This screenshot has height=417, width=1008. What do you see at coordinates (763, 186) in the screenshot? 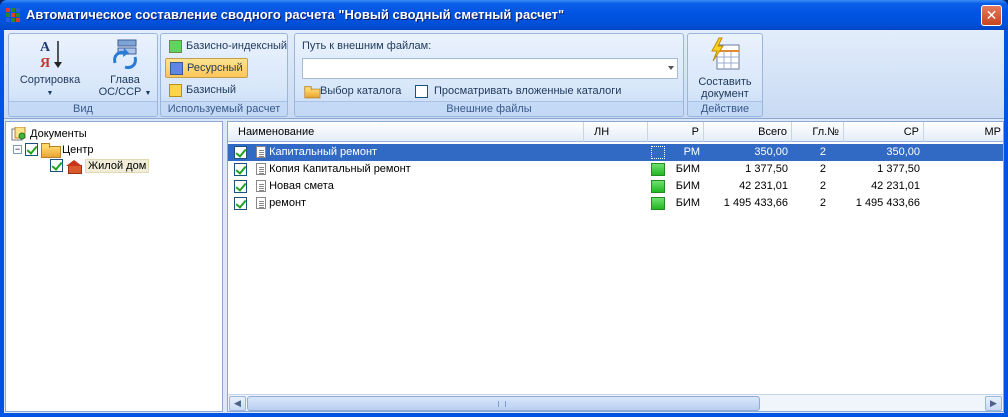
I see `row-total: 42 231,01` at bounding box center [763, 186].